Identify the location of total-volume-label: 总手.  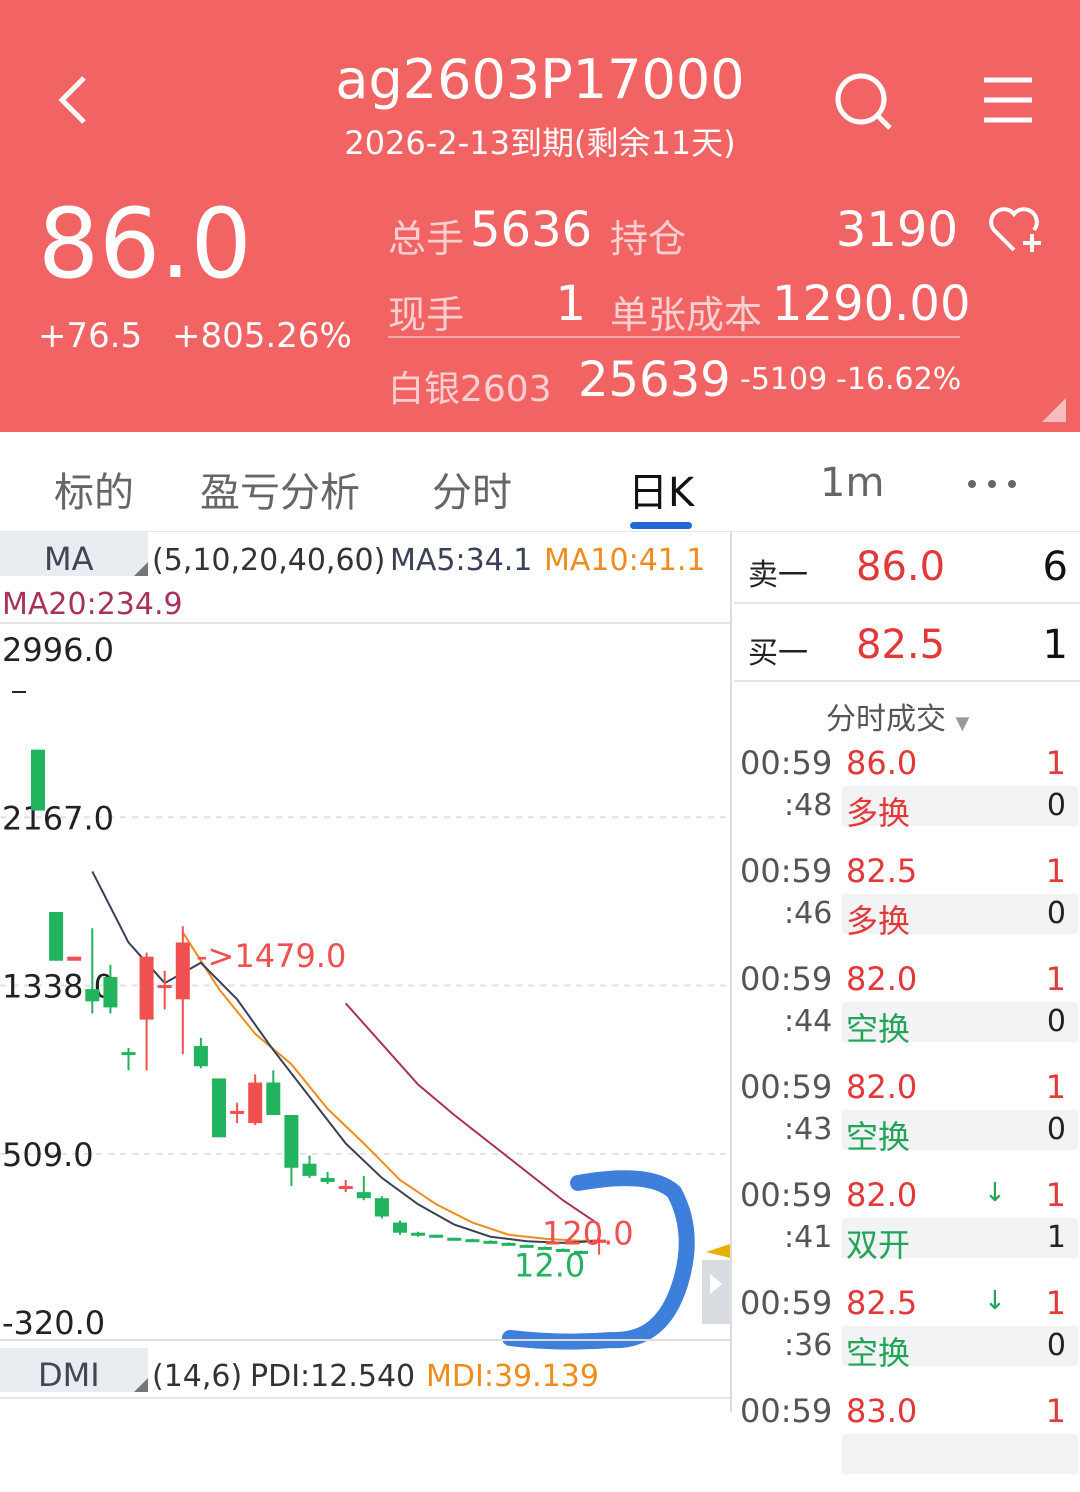
(426, 239).